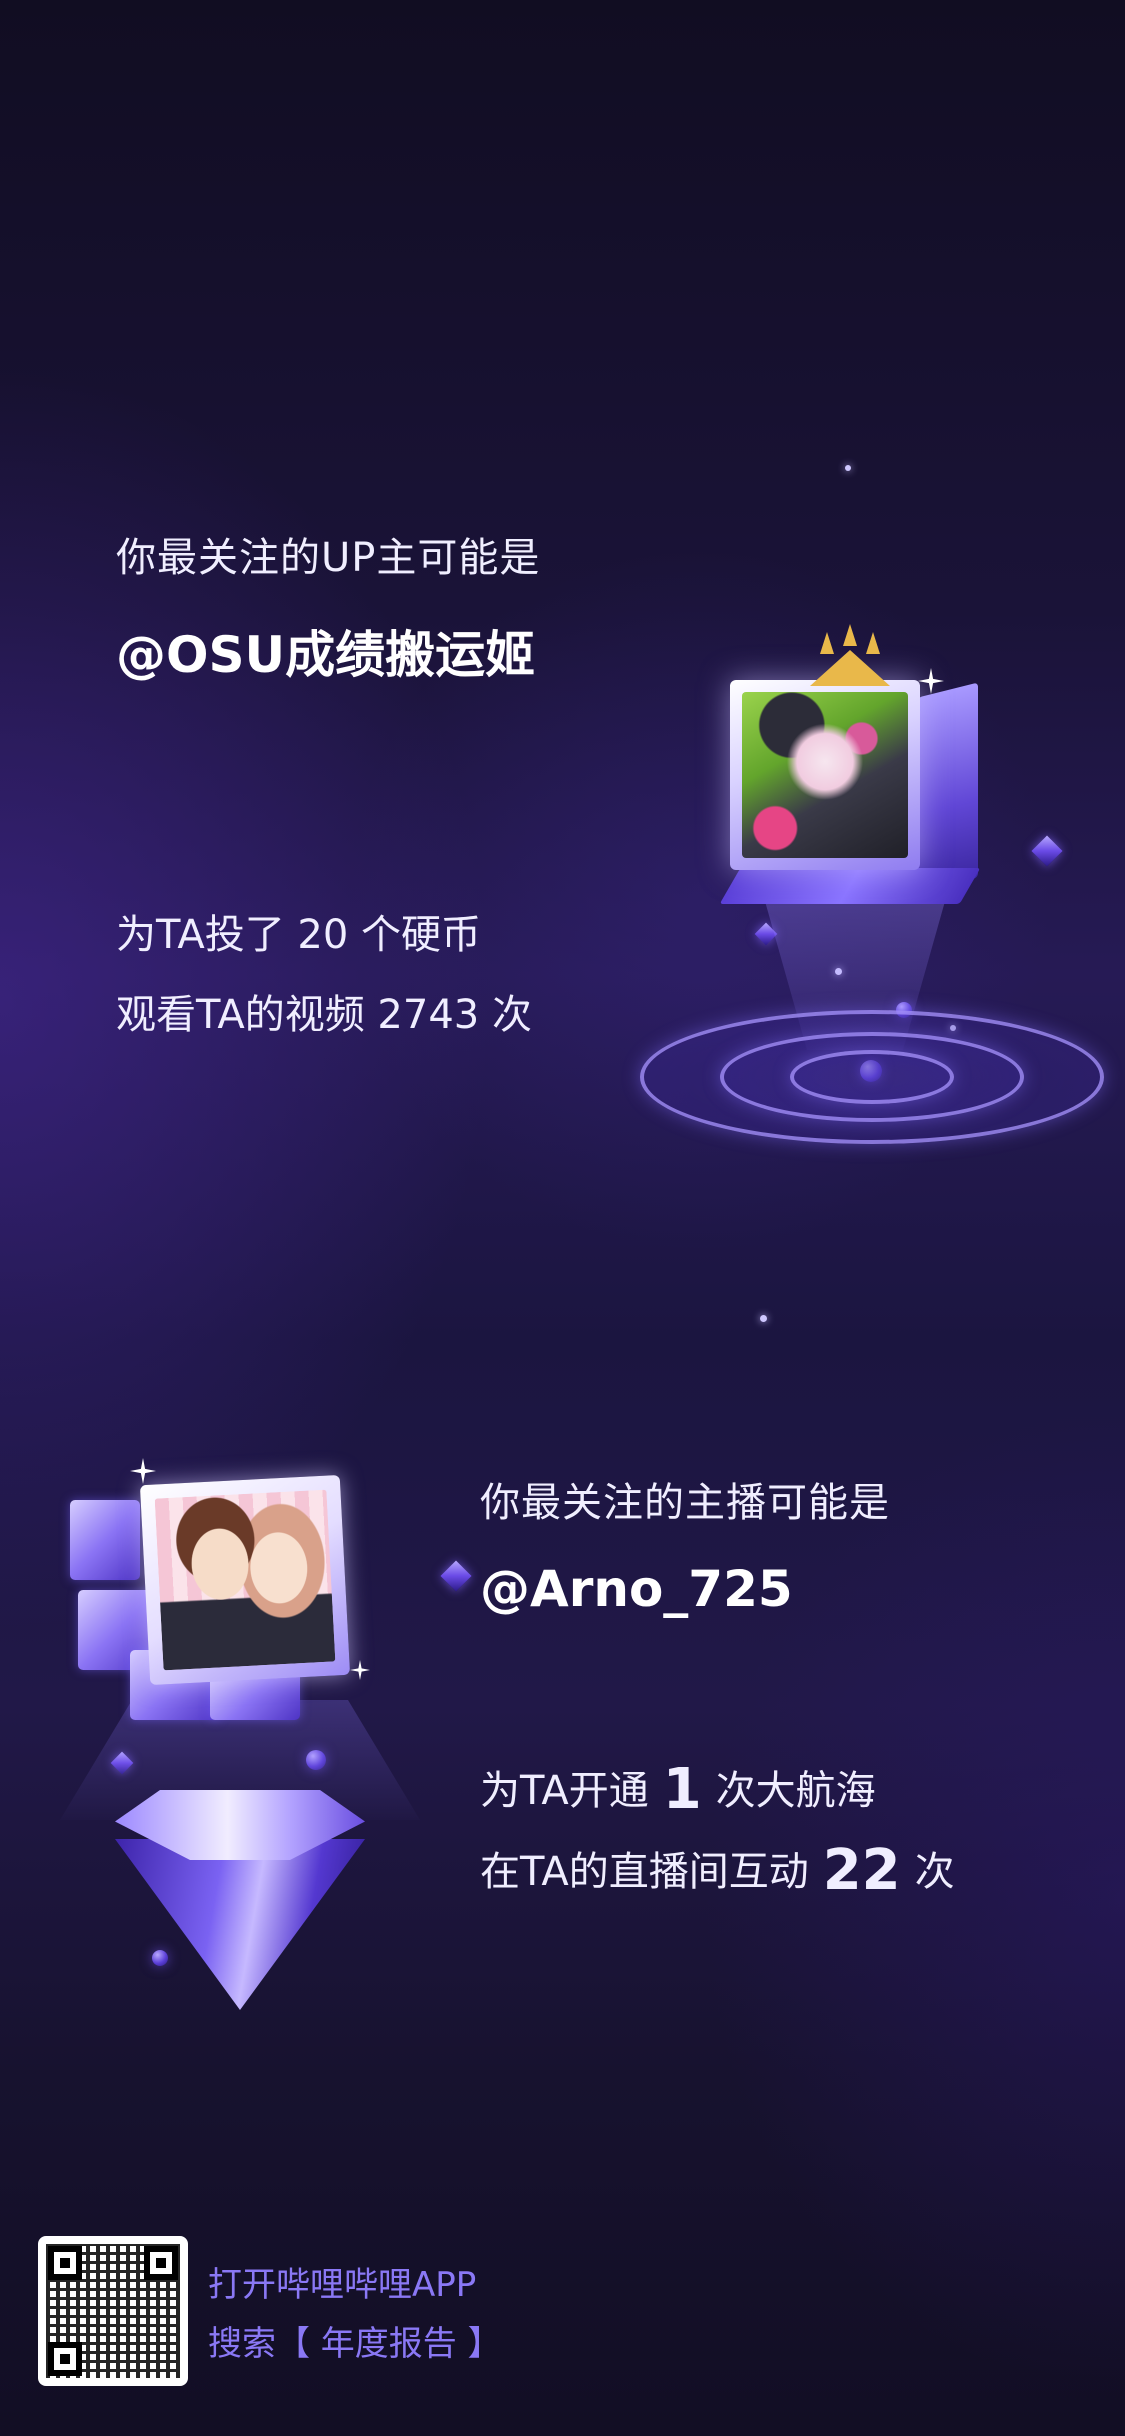  Describe the element at coordinates (355, 2311) in the screenshot. I see `footer-text: 打开哔哩哔哩APP 搜索【 年度报告 】` at that location.